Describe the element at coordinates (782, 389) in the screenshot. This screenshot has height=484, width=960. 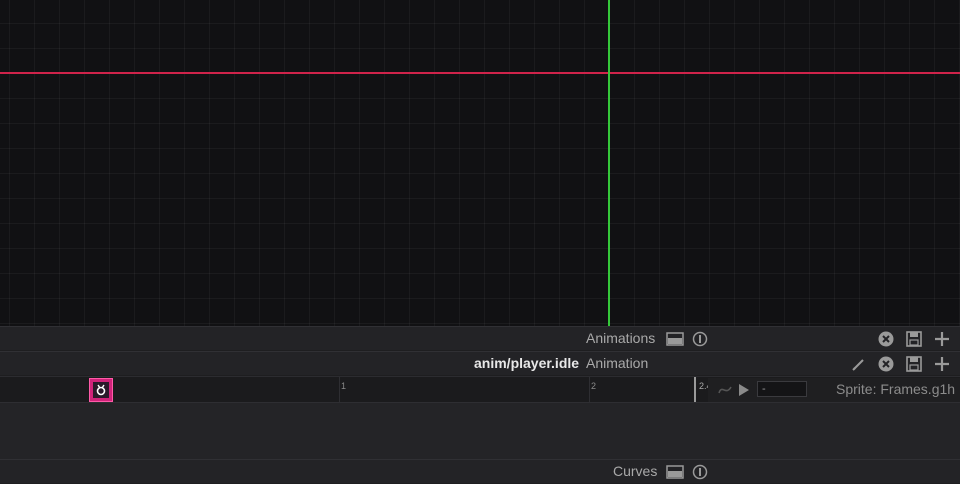
I see `frame-input: -` at that location.